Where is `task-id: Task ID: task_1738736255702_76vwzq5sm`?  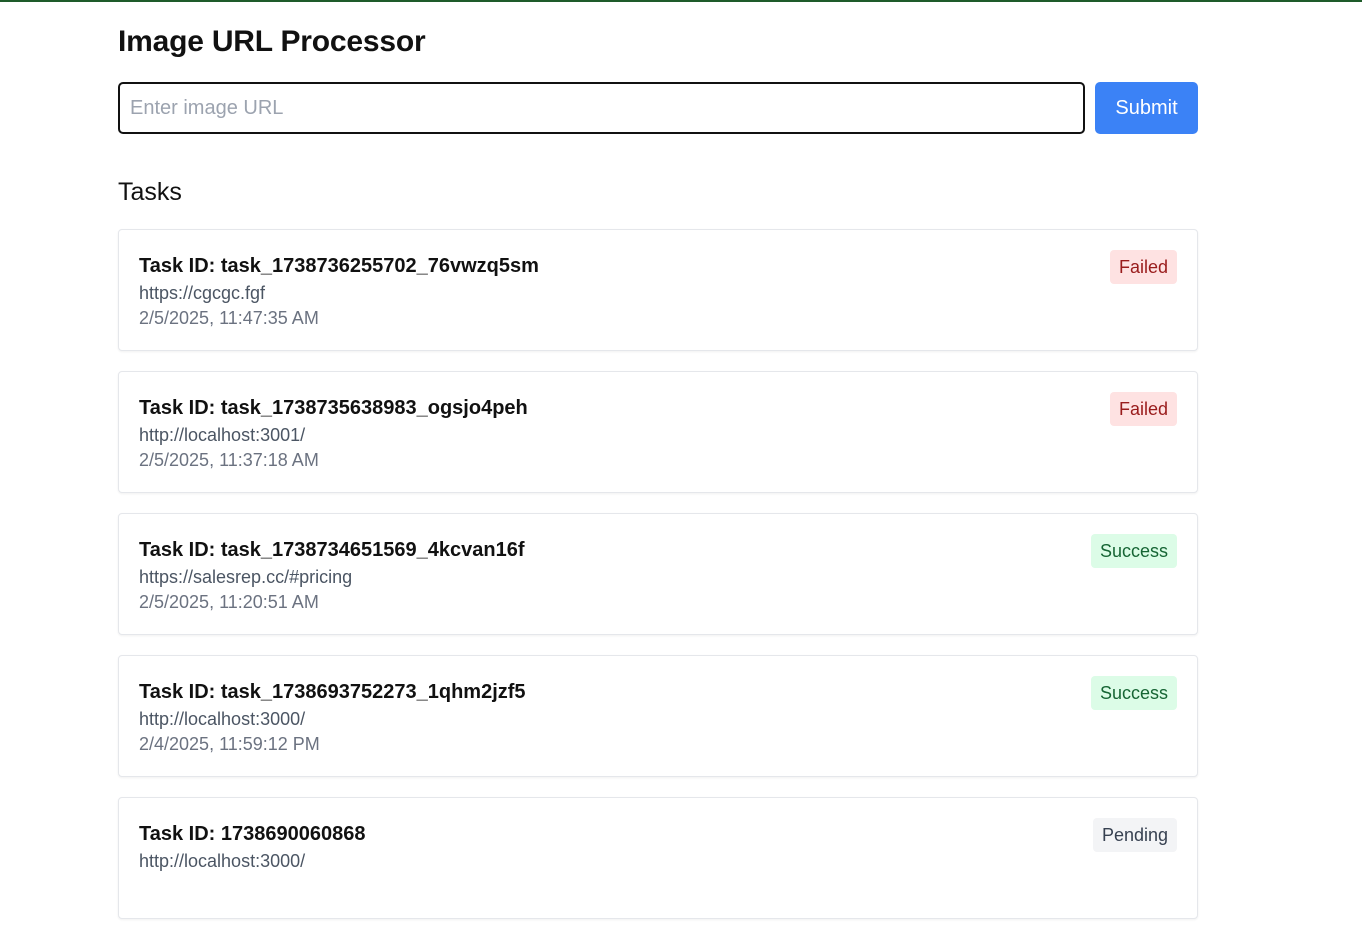 task-id: Task ID: task_1738736255702_76vwzq5sm is located at coordinates (339, 266).